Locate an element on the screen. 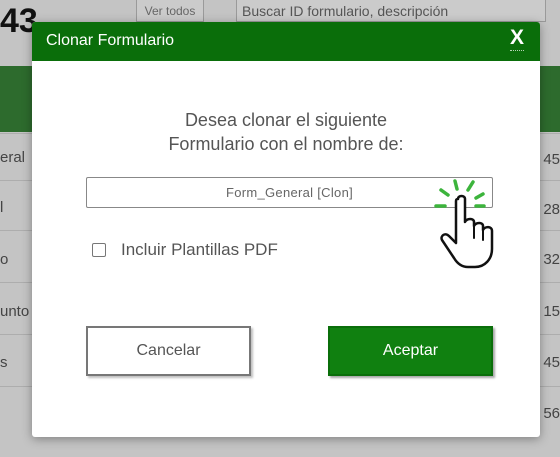  background-search-input: Buscar ID formulario, descripción is located at coordinates (391, 11).